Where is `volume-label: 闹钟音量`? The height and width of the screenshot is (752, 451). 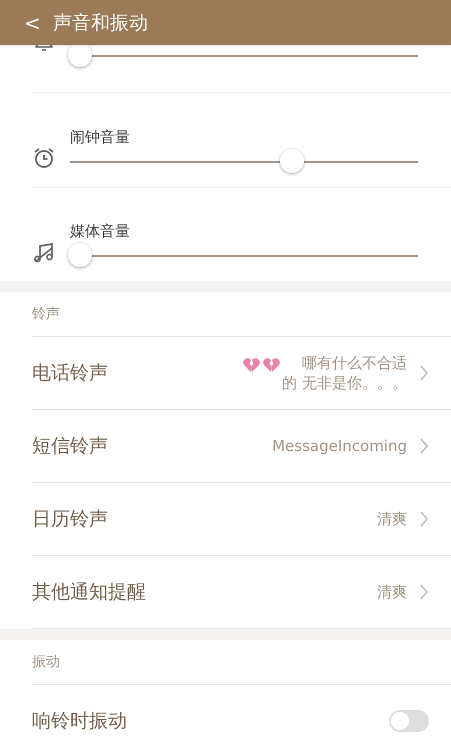
volume-label: 闹钟音量 is located at coordinates (100, 137).